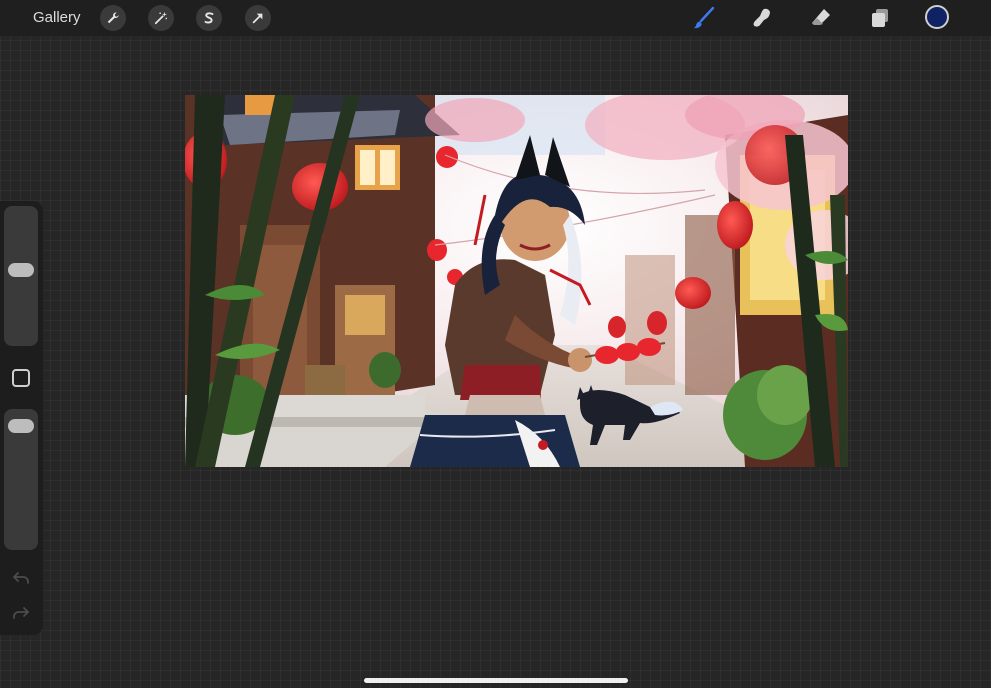 The width and height of the screenshot is (991, 688). I want to click on smudge-icon, so click(761, 17).